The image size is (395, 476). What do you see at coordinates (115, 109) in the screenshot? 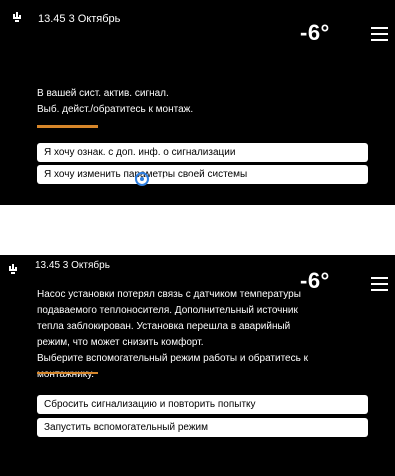
I see `message-line: Выб. дейст./обратитесь к монтаж.` at bounding box center [115, 109].